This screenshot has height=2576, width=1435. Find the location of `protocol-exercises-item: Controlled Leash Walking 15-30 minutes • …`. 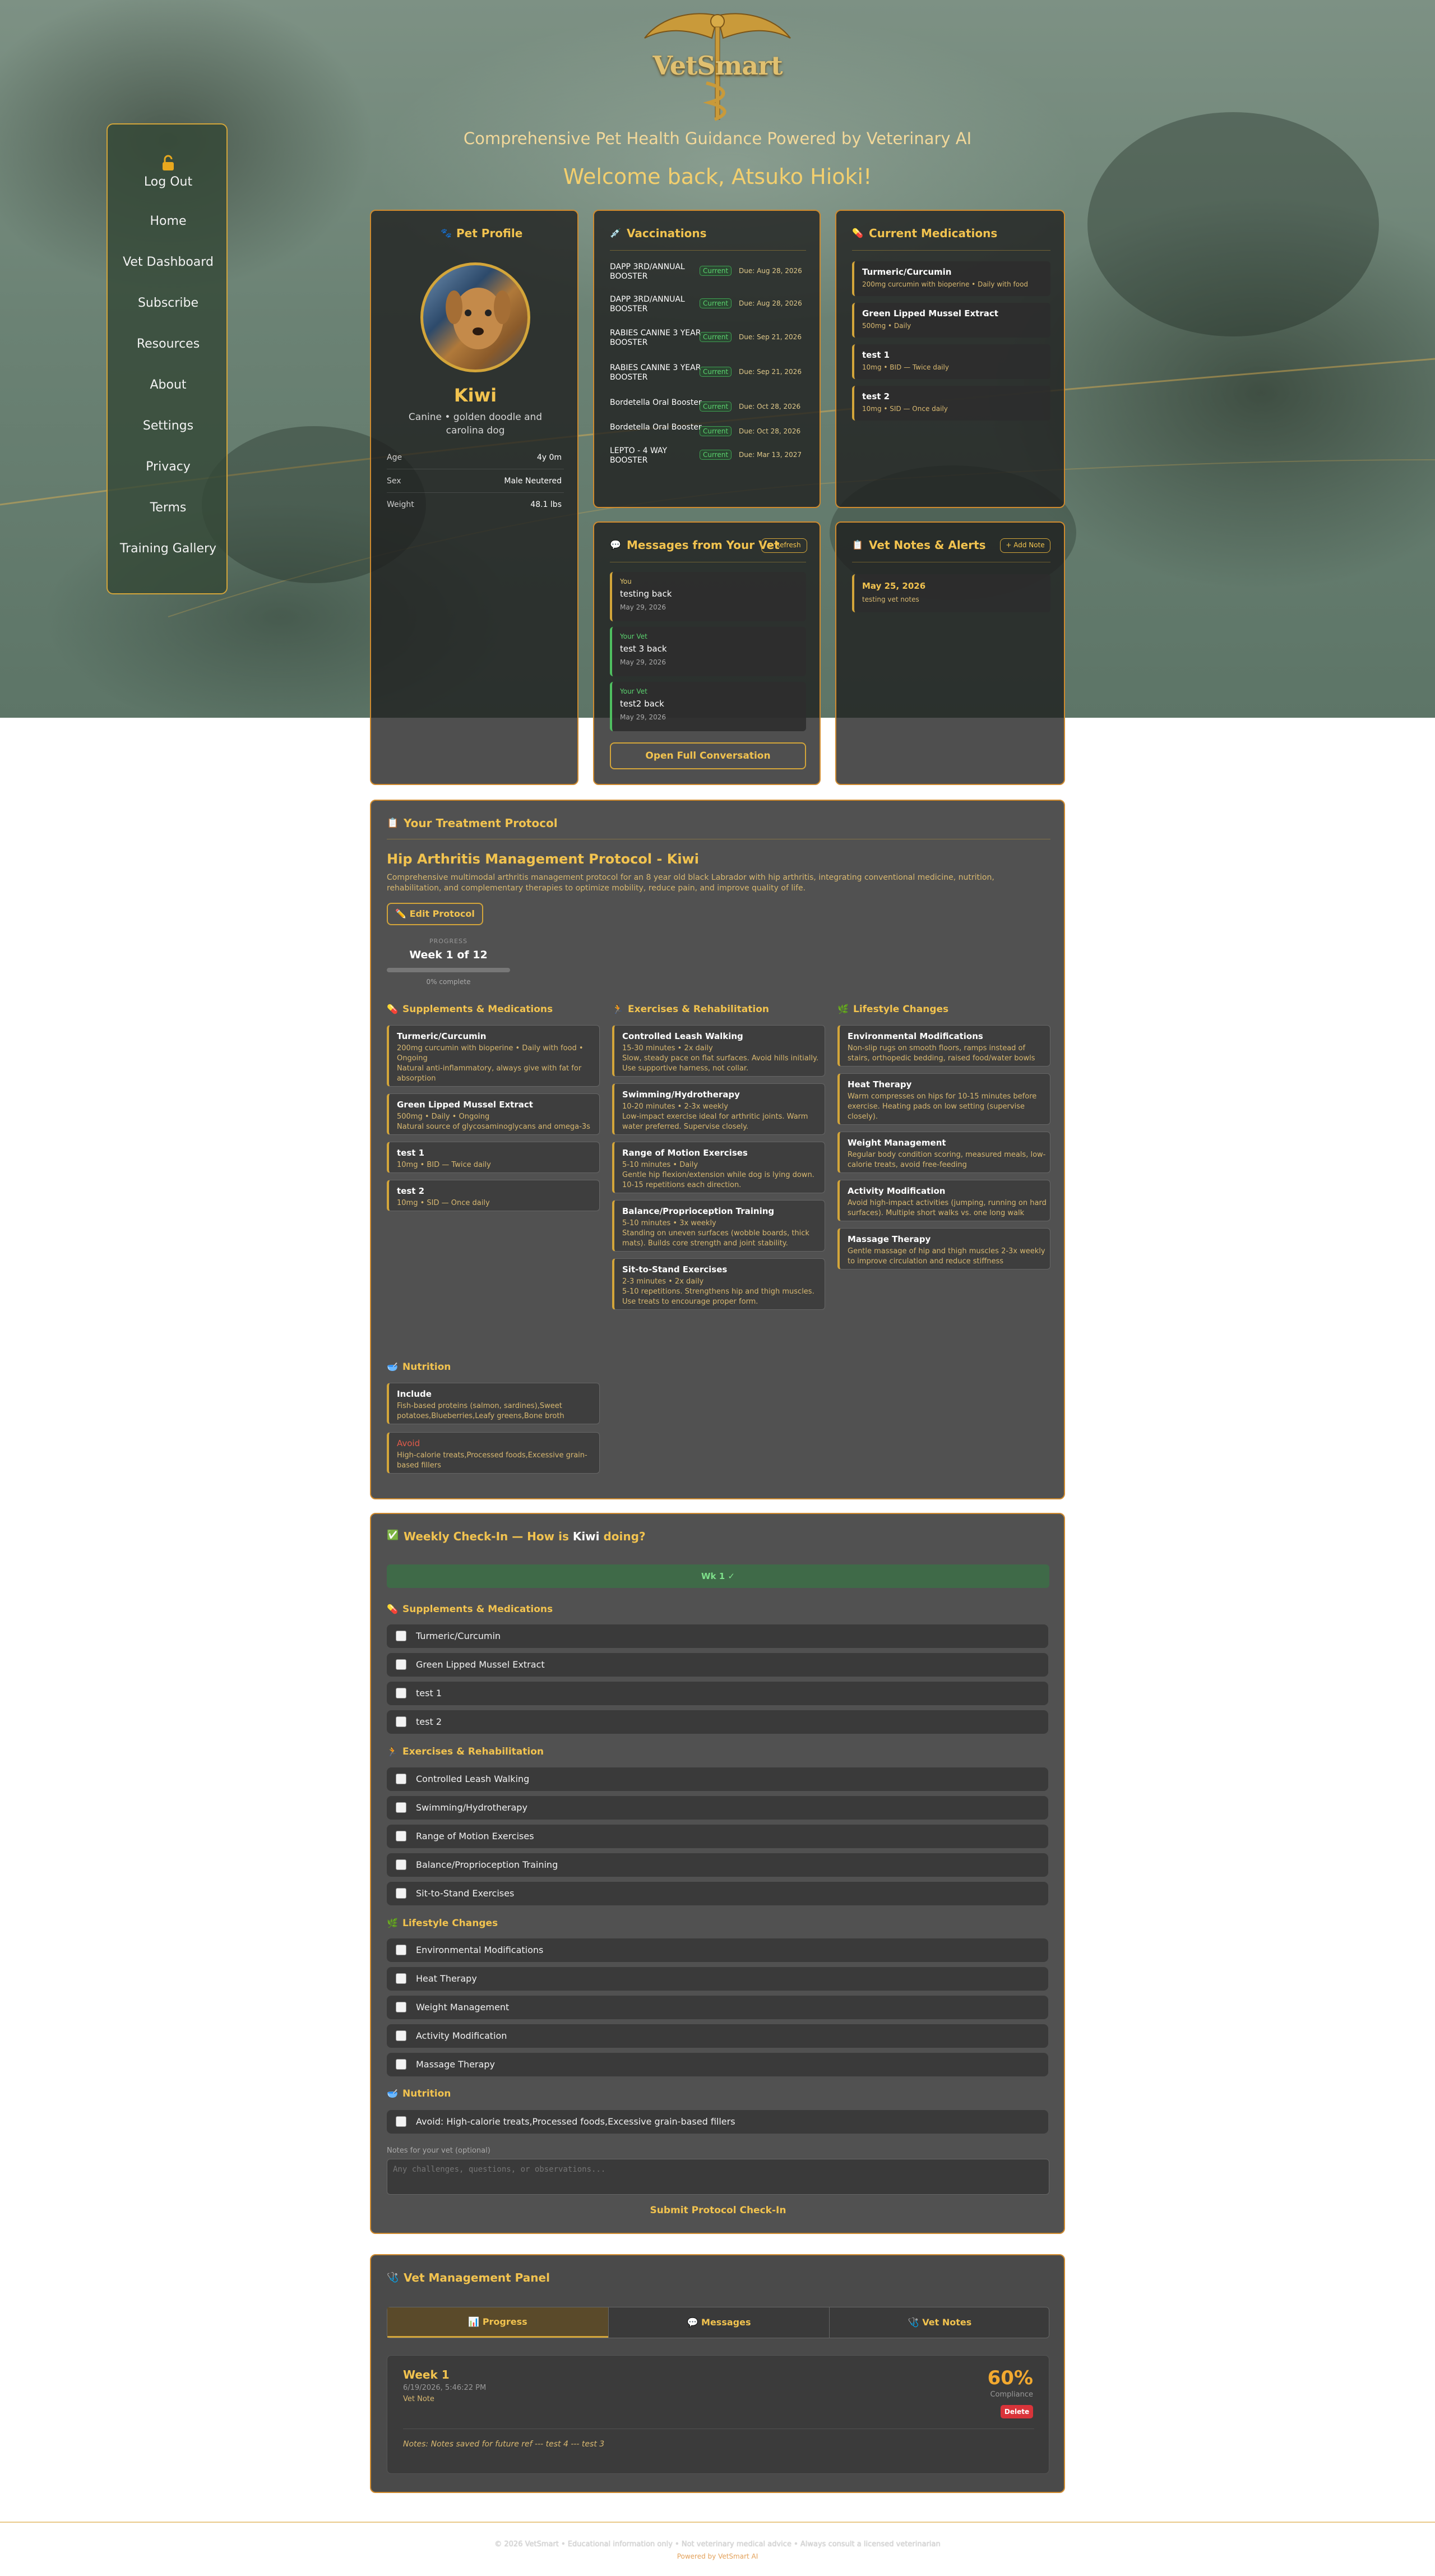

protocol-exercises-item: Controlled Leash Walking 15-30 minutes • … is located at coordinates (718, 1051).